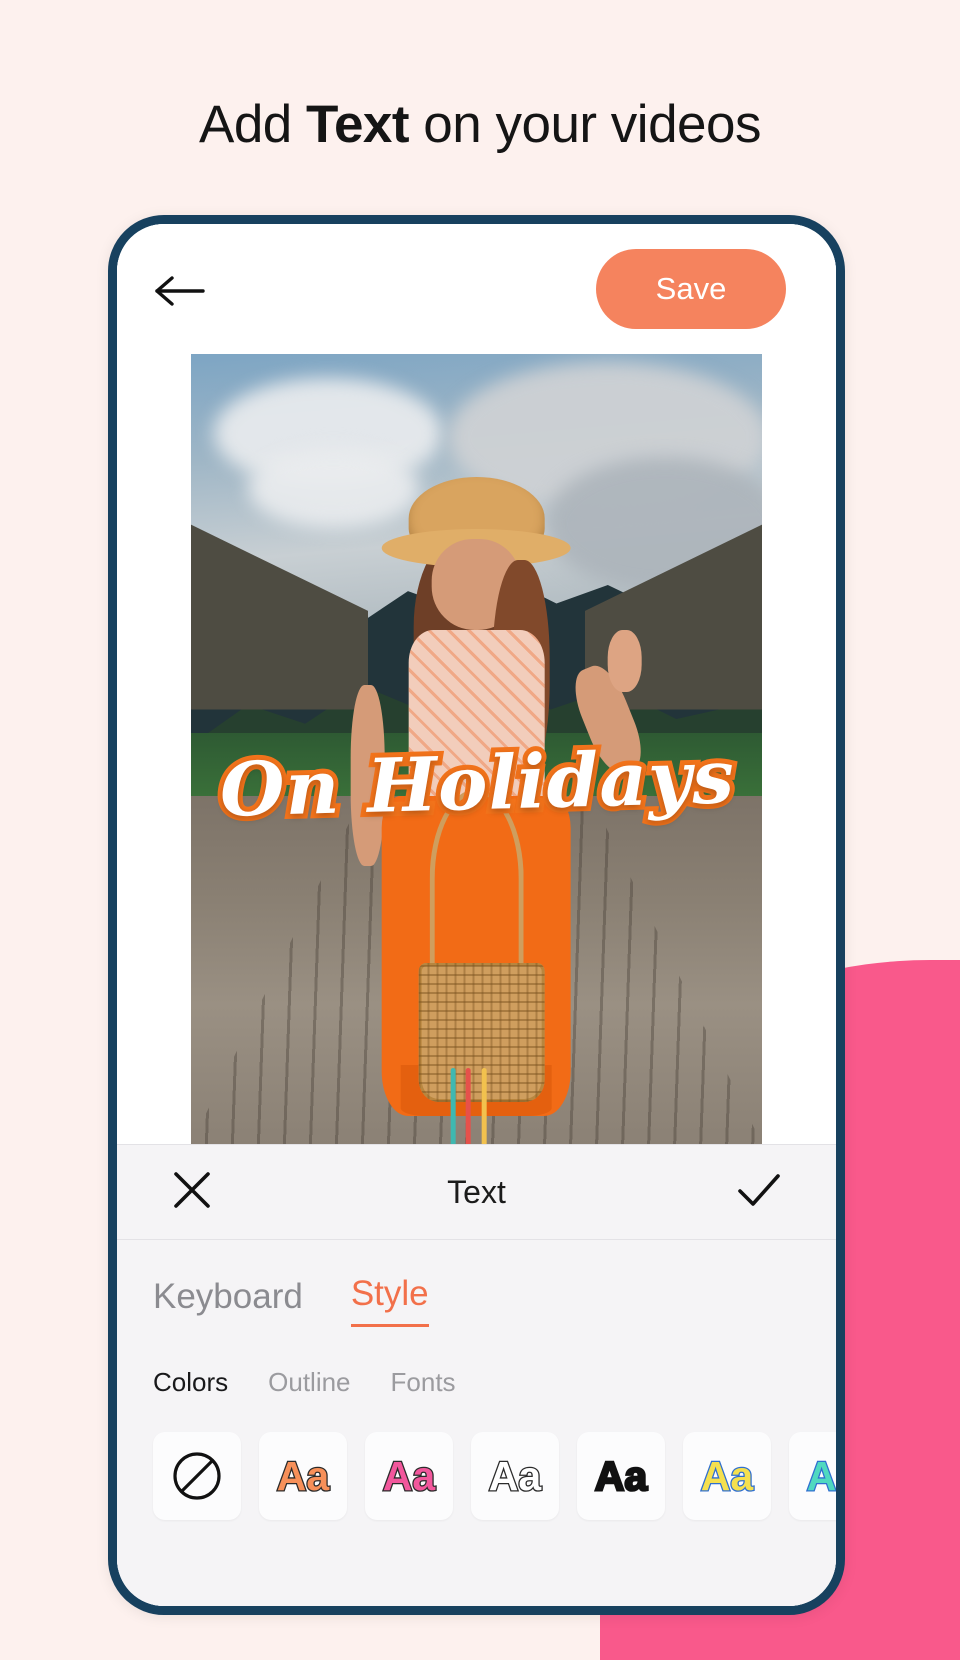 This screenshot has width=960, height=1660. I want to click on no-color-icon, so click(197, 1476).